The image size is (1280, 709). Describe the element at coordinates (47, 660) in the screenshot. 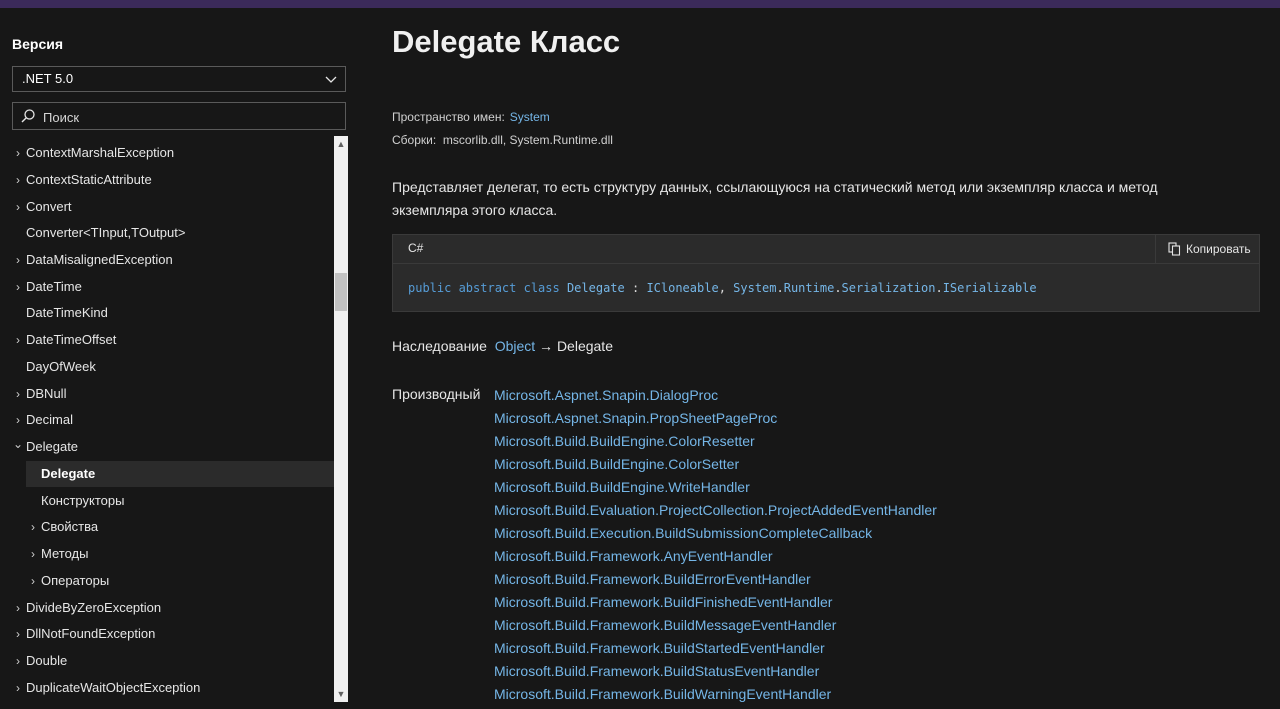

I see `toc-item-label: Double` at that location.